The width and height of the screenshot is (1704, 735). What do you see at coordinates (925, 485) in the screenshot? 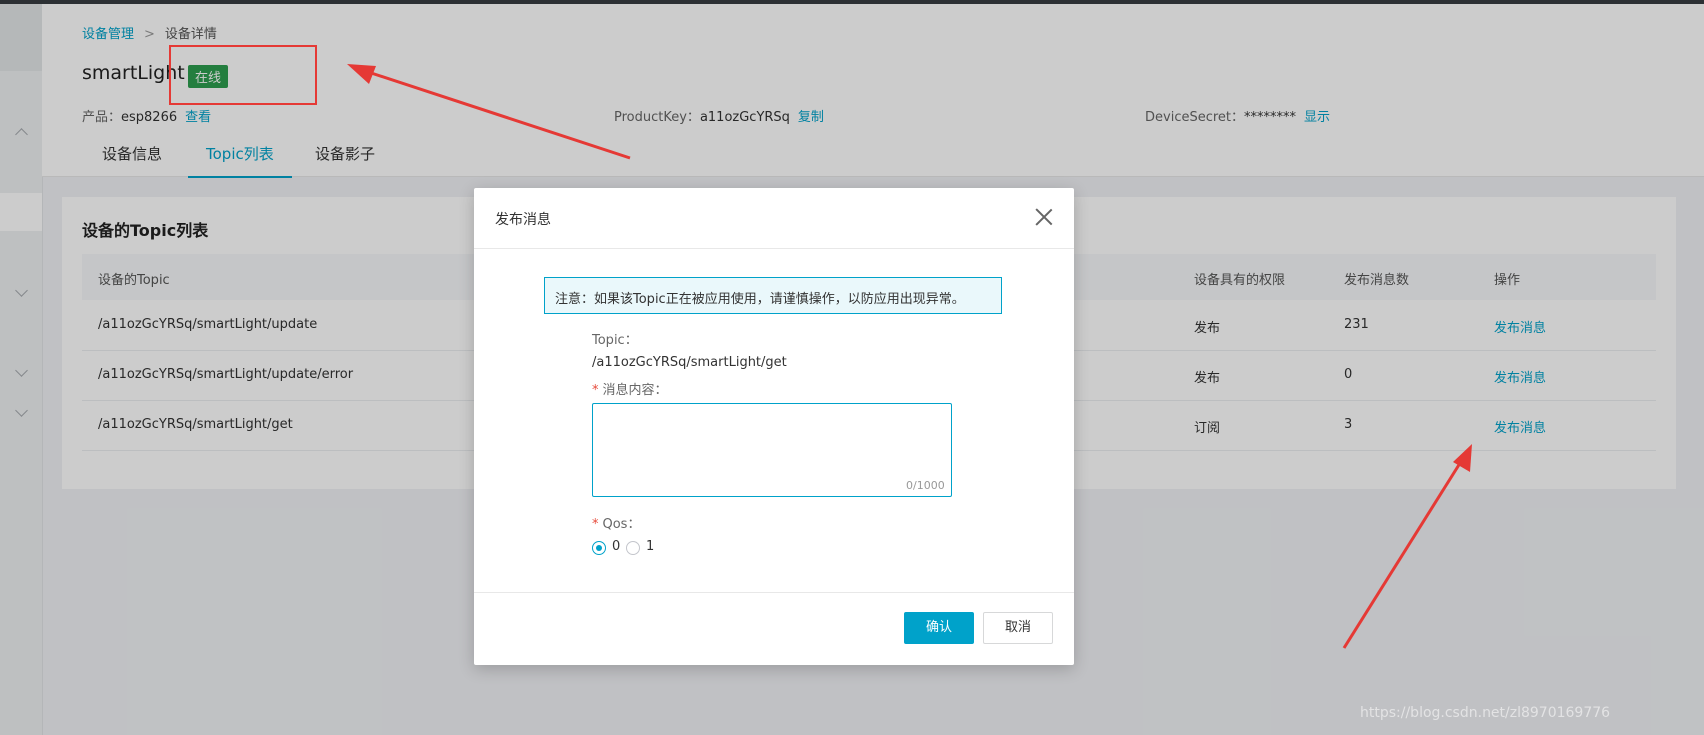
I see `char-counter: 0/1000` at bounding box center [925, 485].